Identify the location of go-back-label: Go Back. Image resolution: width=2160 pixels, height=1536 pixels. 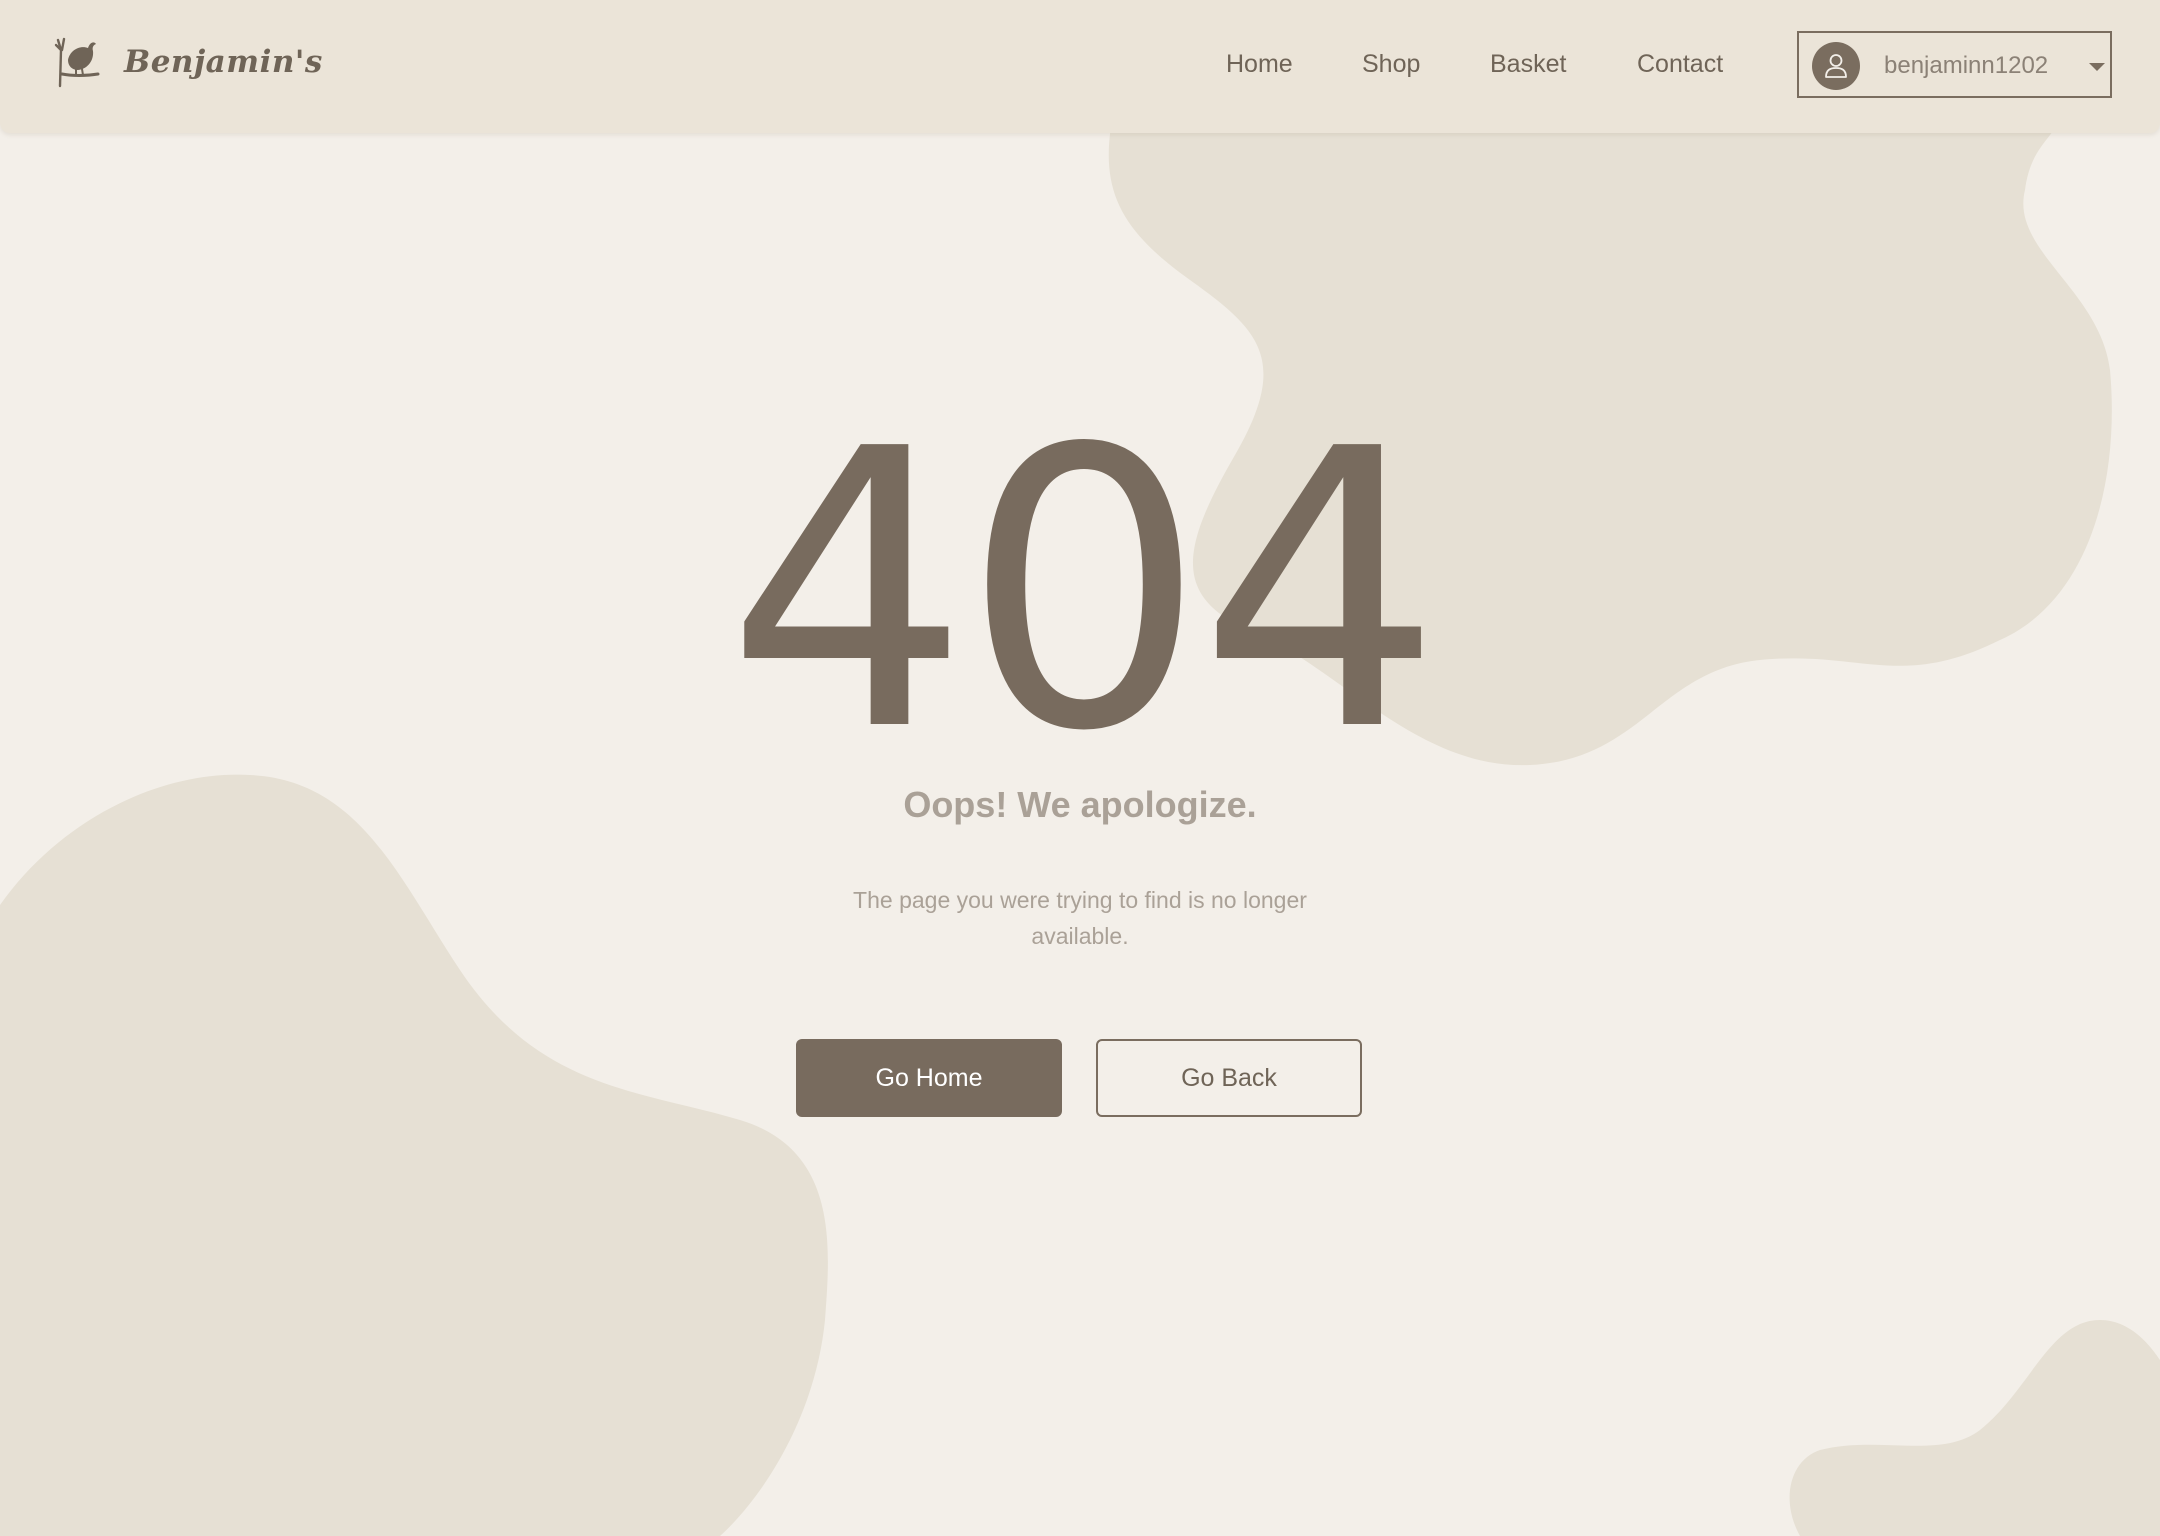
(1229, 1077).